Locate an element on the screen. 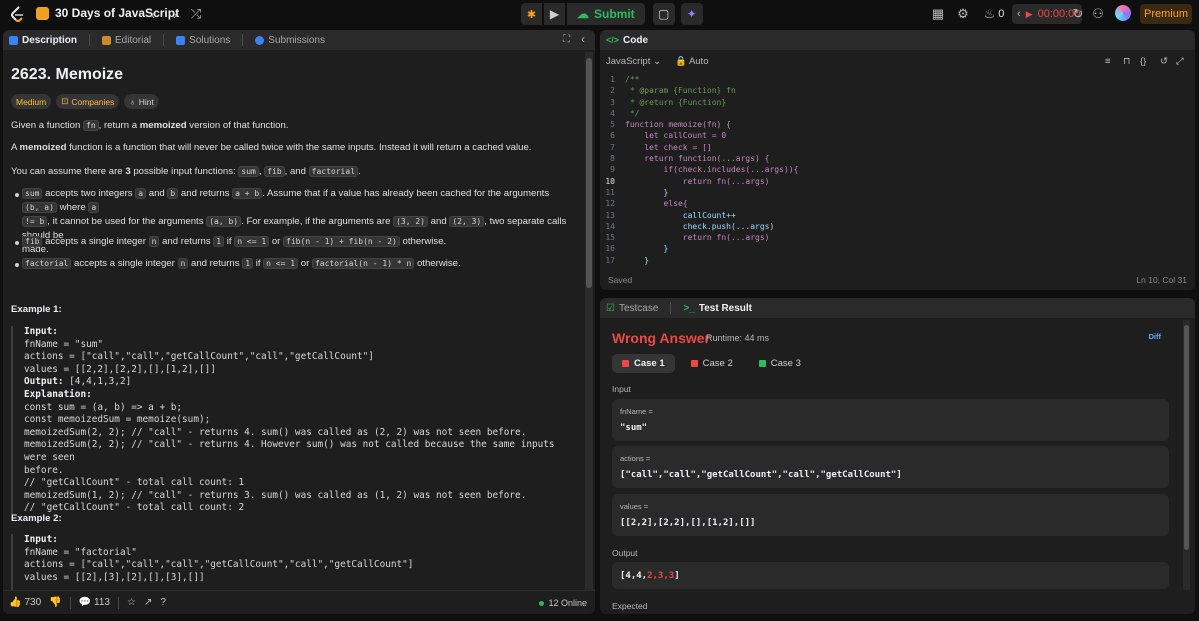  text: accepts two integers is located at coordinates (89, 193).